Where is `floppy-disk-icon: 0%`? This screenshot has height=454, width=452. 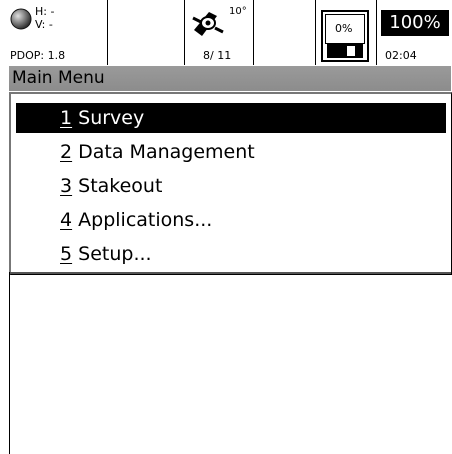 floppy-disk-icon: 0% is located at coordinates (345, 36).